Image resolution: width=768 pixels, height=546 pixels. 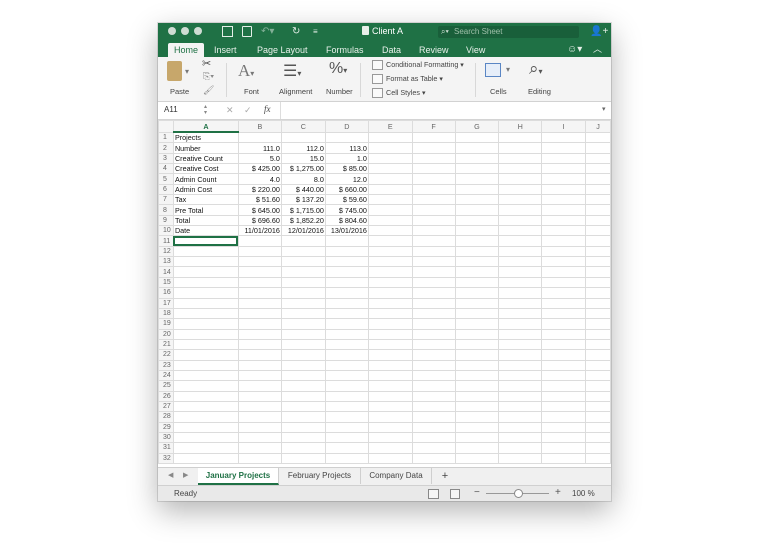 I want to click on cell-i1, so click(x=564, y=137).